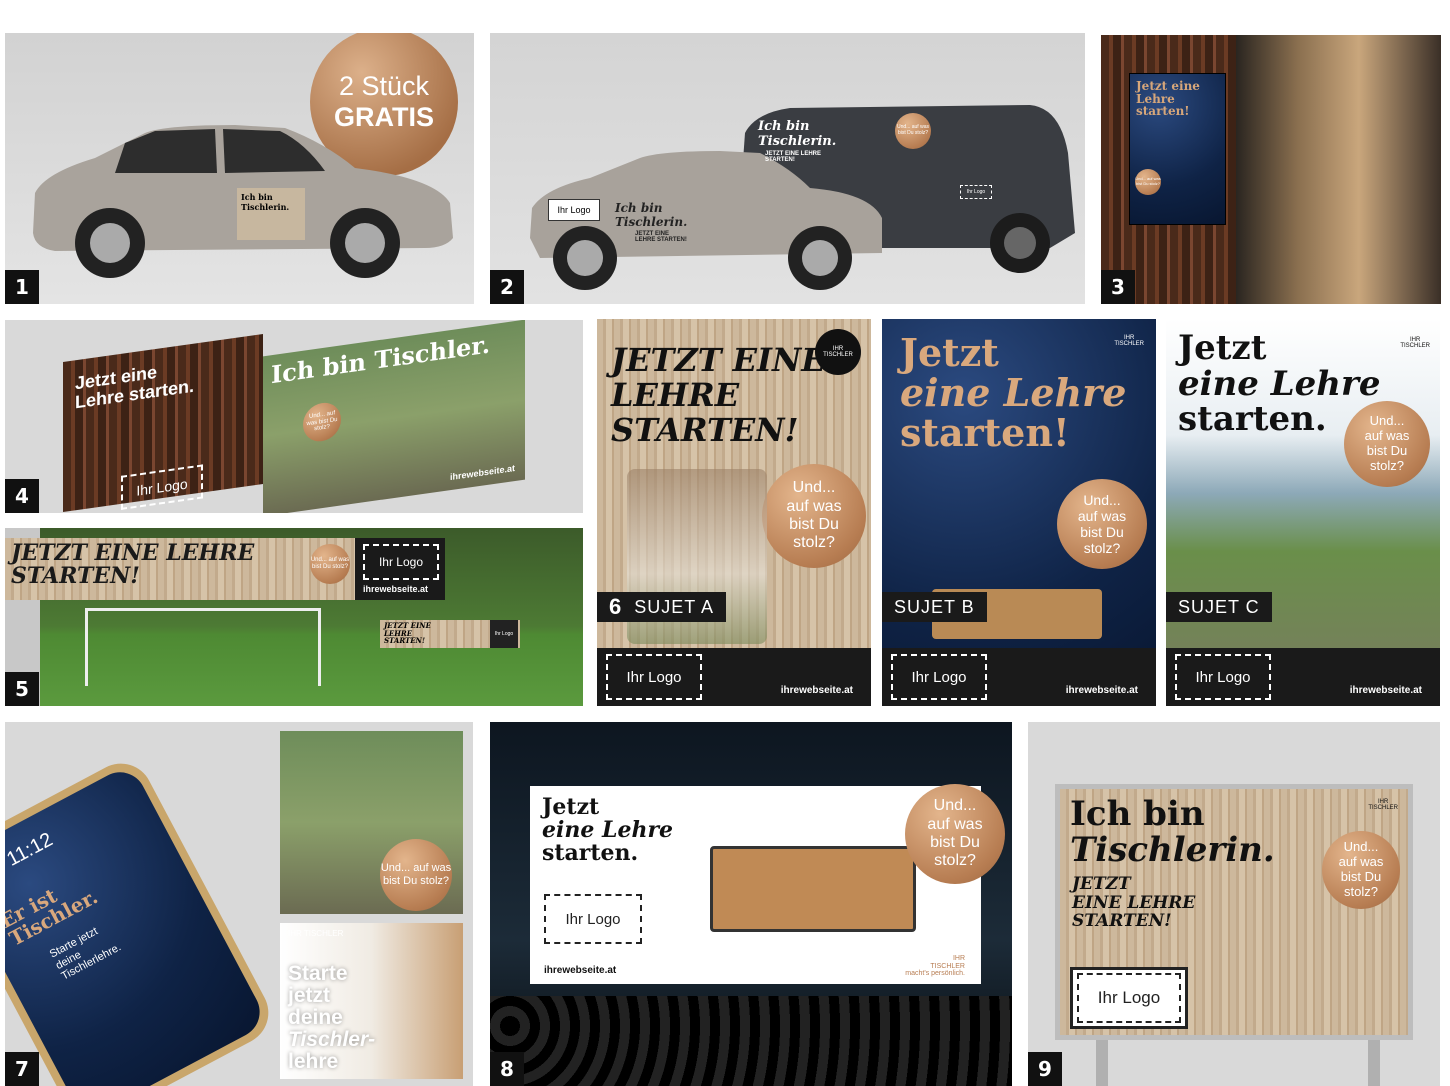 The height and width of the screenshot is (1086, 1450). I want to click on sujet-a-label: 6 SUJET A, so click(661, 607).